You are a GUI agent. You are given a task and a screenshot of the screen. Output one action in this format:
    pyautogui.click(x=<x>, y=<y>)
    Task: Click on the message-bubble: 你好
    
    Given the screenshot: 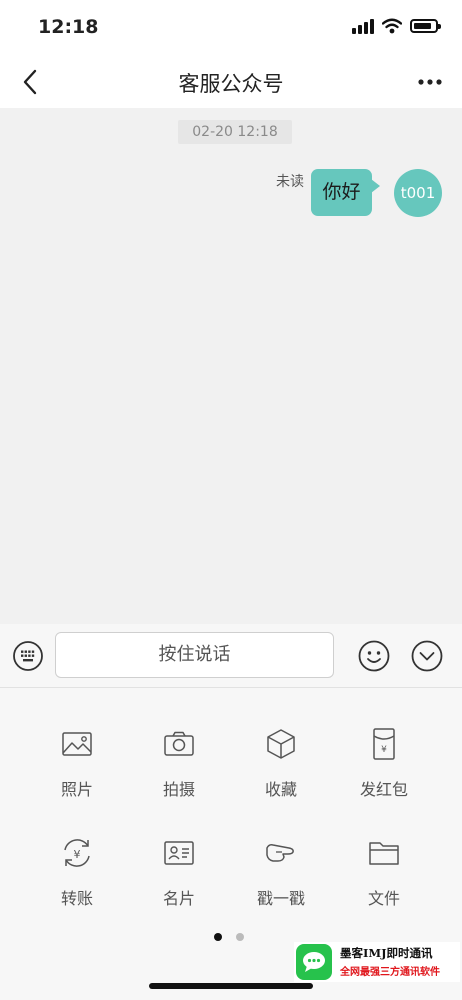 What is the action you would take?
    pyautogui.click(x=345, y=192)
    